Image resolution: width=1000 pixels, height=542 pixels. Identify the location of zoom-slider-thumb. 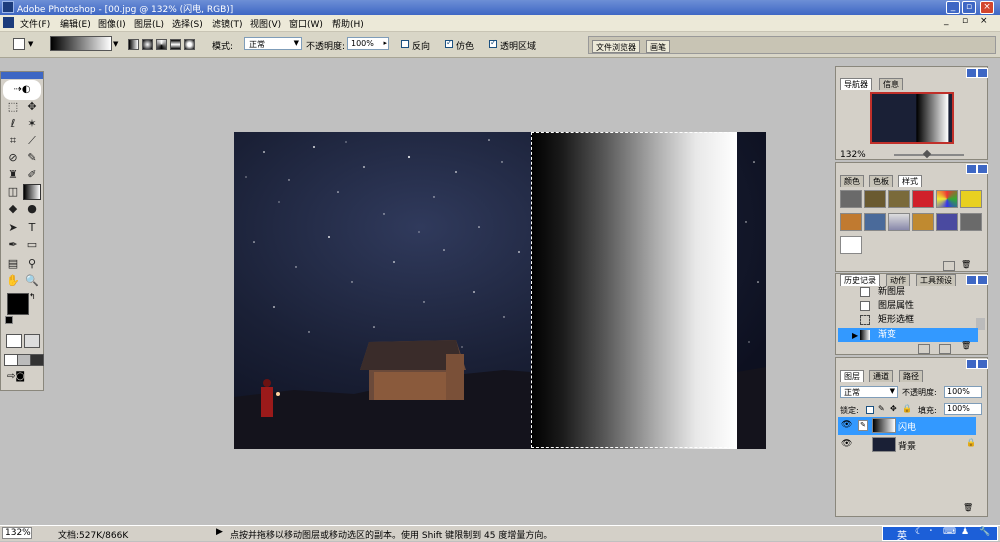
(927, 154).